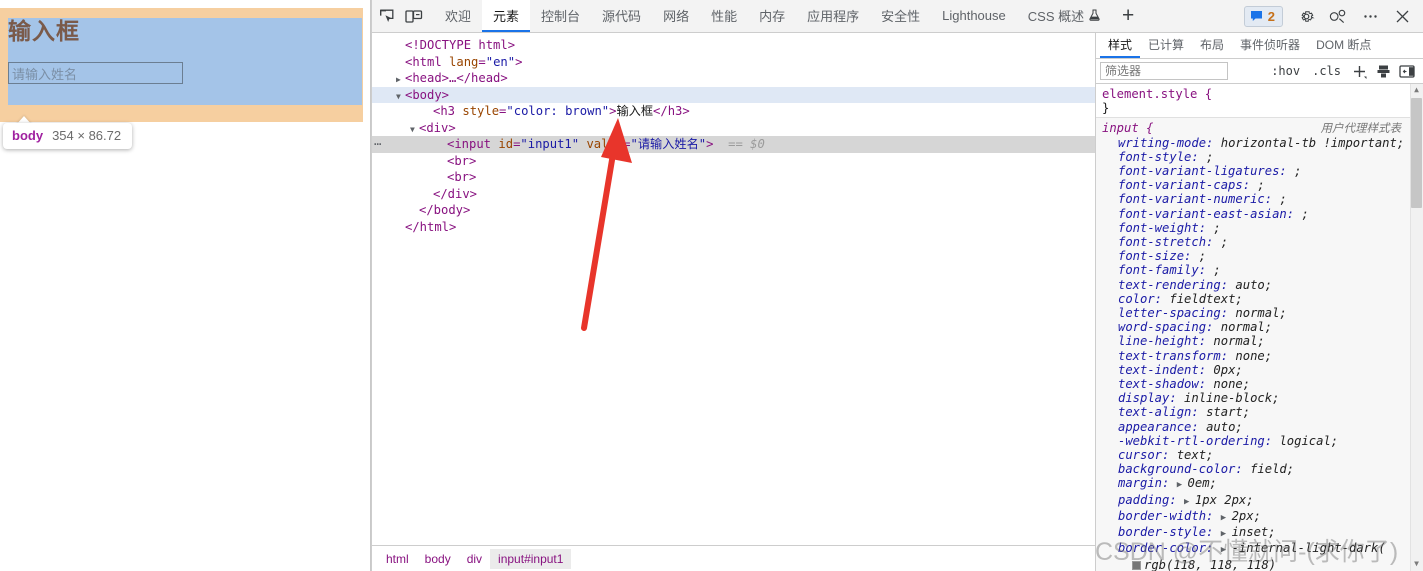 The width and height of the screenshot is (1423, 571). I want to click on dom-tree-node: <!DOCTYPE html>, so click(733, 45).